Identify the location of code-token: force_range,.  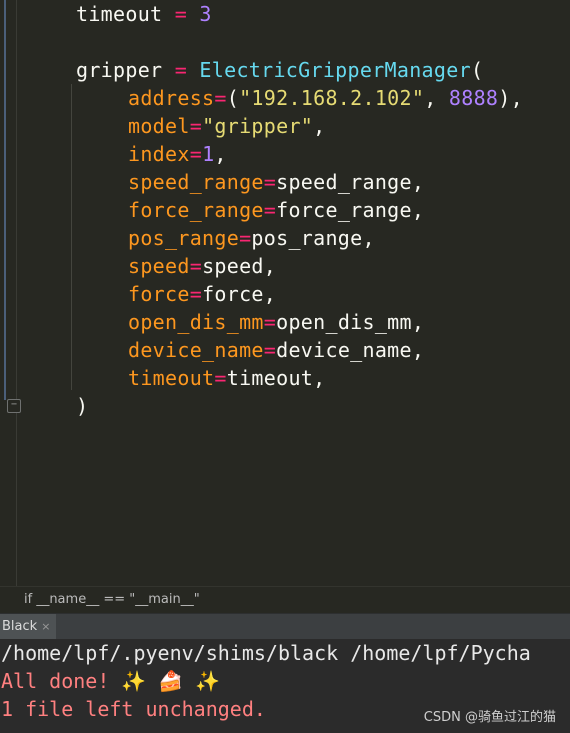
(350, 210).